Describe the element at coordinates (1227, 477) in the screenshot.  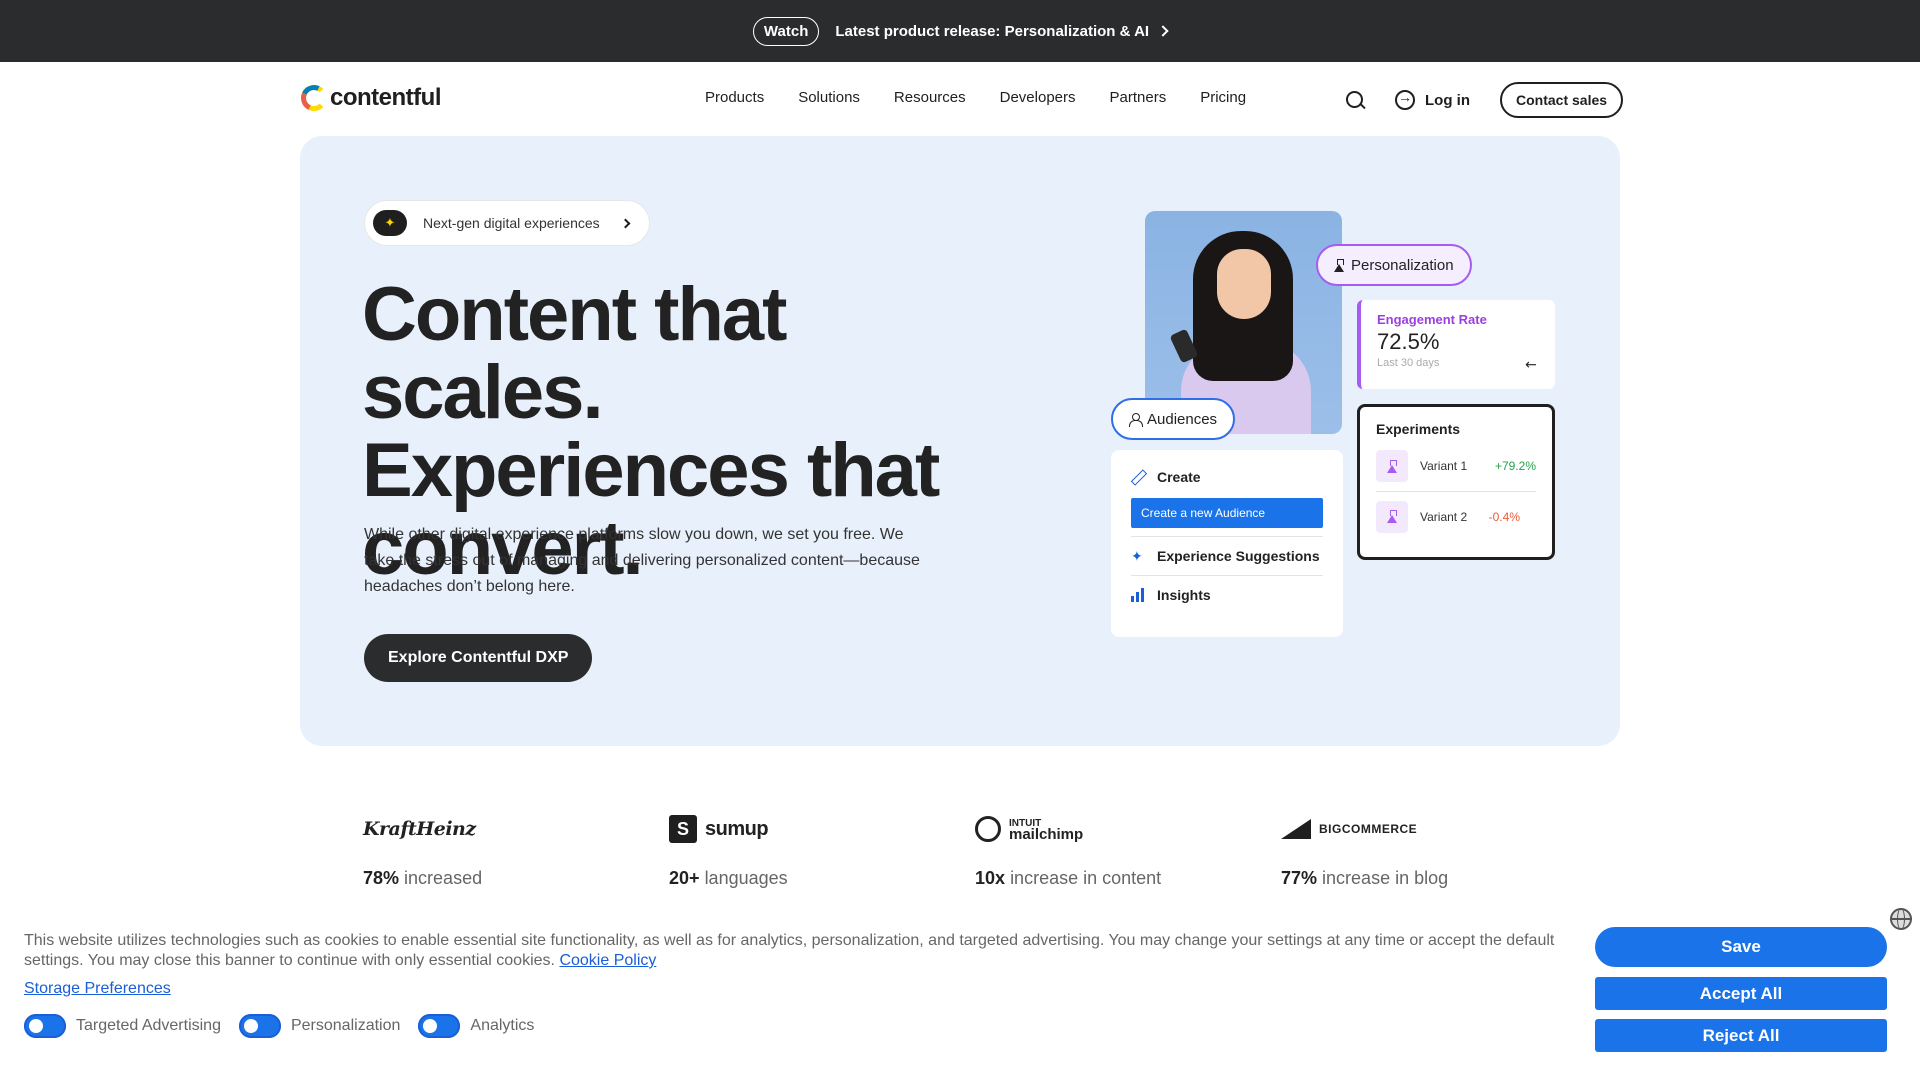
I see `create-row: Create` at that location.